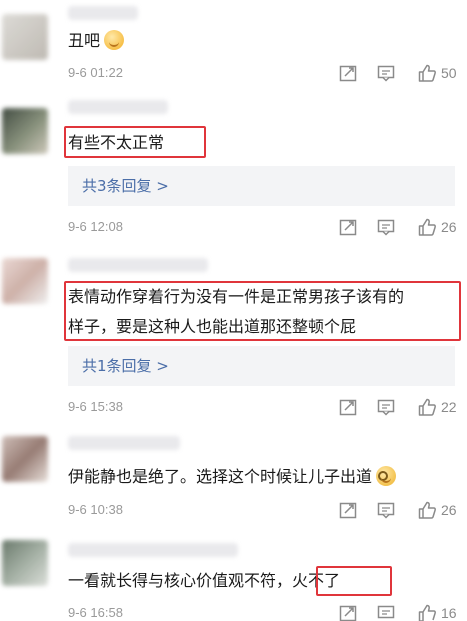 The height and width of the screenshot is (621, 467). What do you see at coordinates (96, 41) in the screenshot?
I see `comment-text: 丑吧` at bounding box center [96, 41].